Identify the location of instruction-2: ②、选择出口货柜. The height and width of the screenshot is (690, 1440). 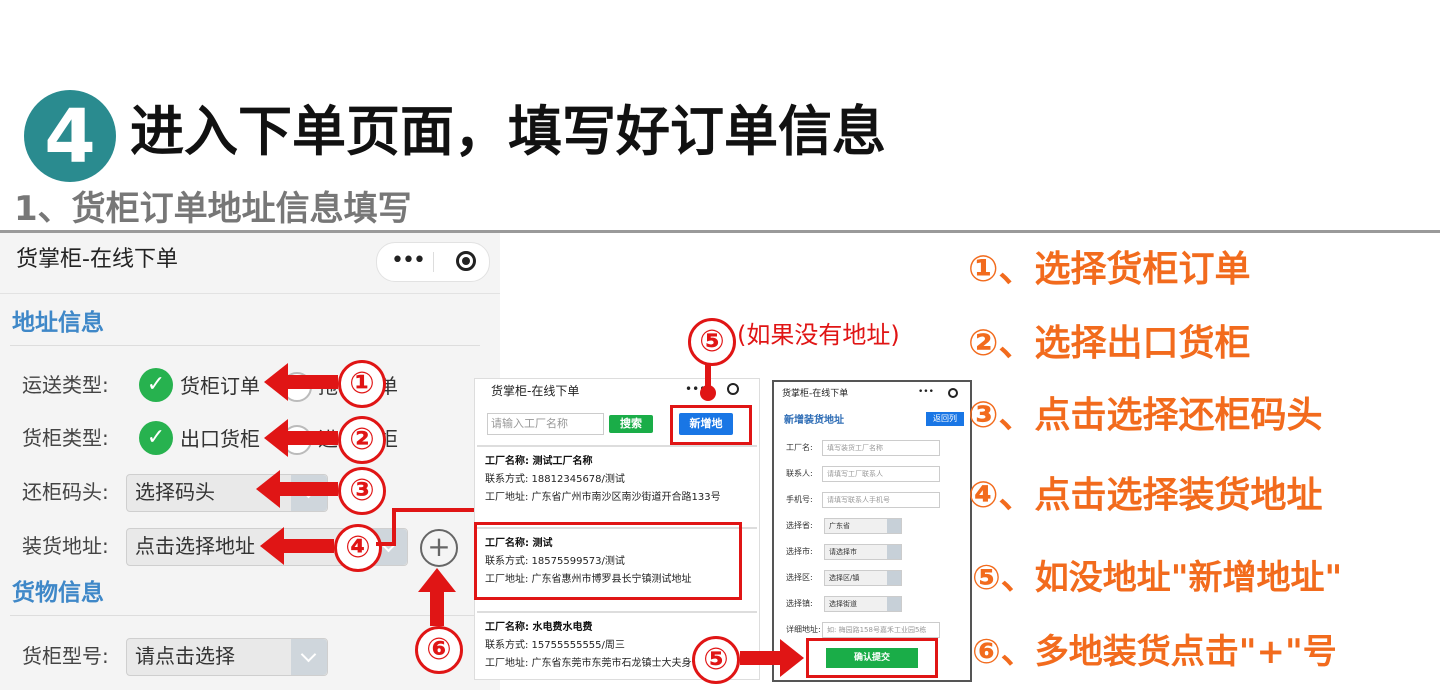
(1109, 343).